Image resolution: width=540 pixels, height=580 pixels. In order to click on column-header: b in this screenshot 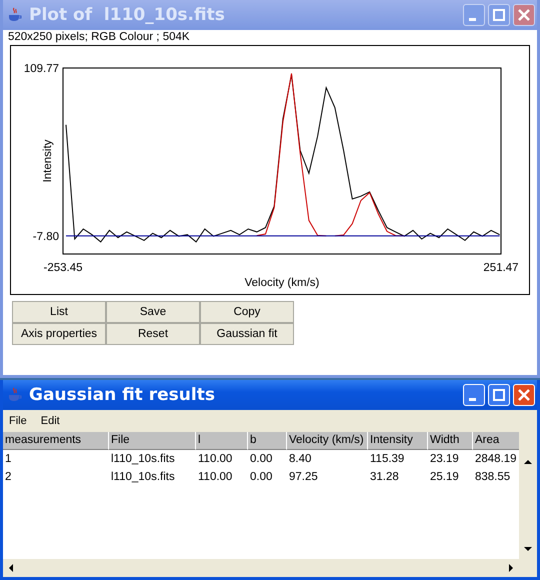, I will do `click(267, 441)`.